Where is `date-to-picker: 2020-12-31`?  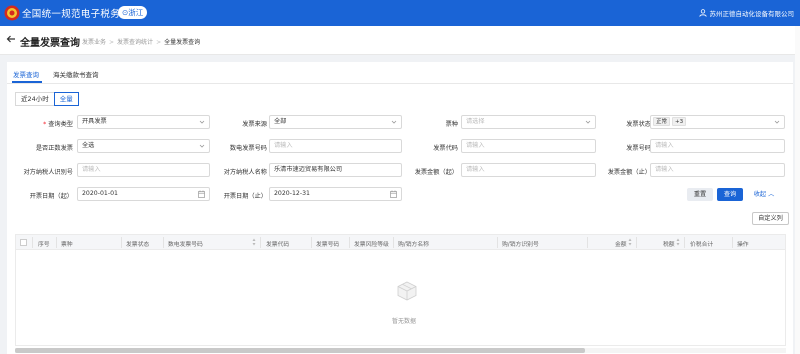
date-to-picker: 2020-12-31 is located at coordinates (335, 194).